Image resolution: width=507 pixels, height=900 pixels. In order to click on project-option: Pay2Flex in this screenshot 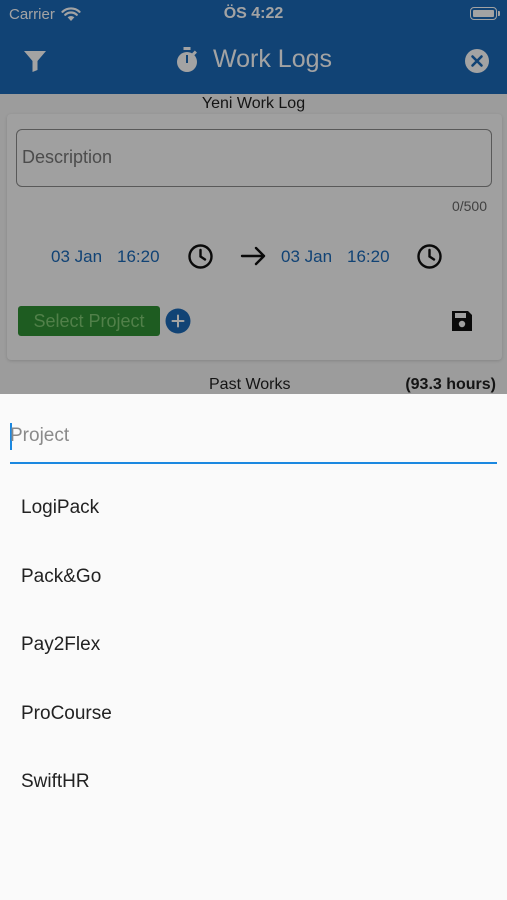, I will do `click(253, 645)`.